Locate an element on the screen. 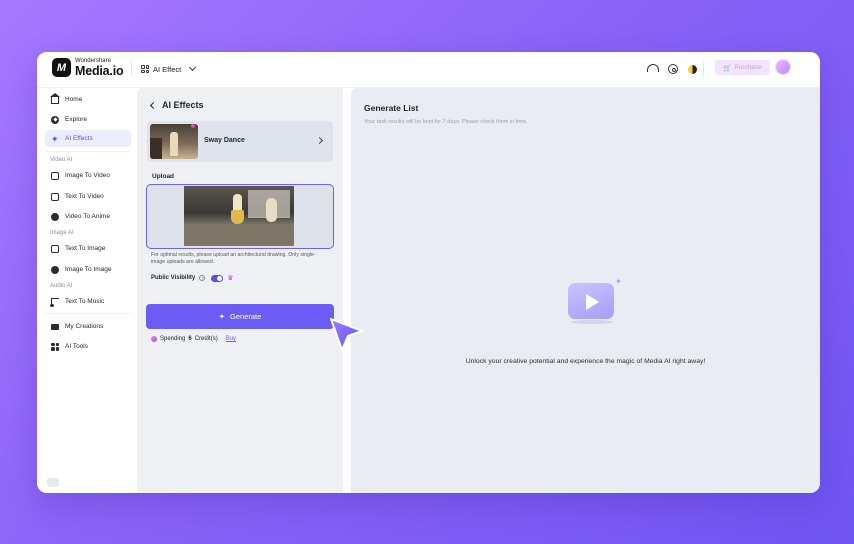  sidebar-item-explore: Explore is located at coordinates (88, 119).